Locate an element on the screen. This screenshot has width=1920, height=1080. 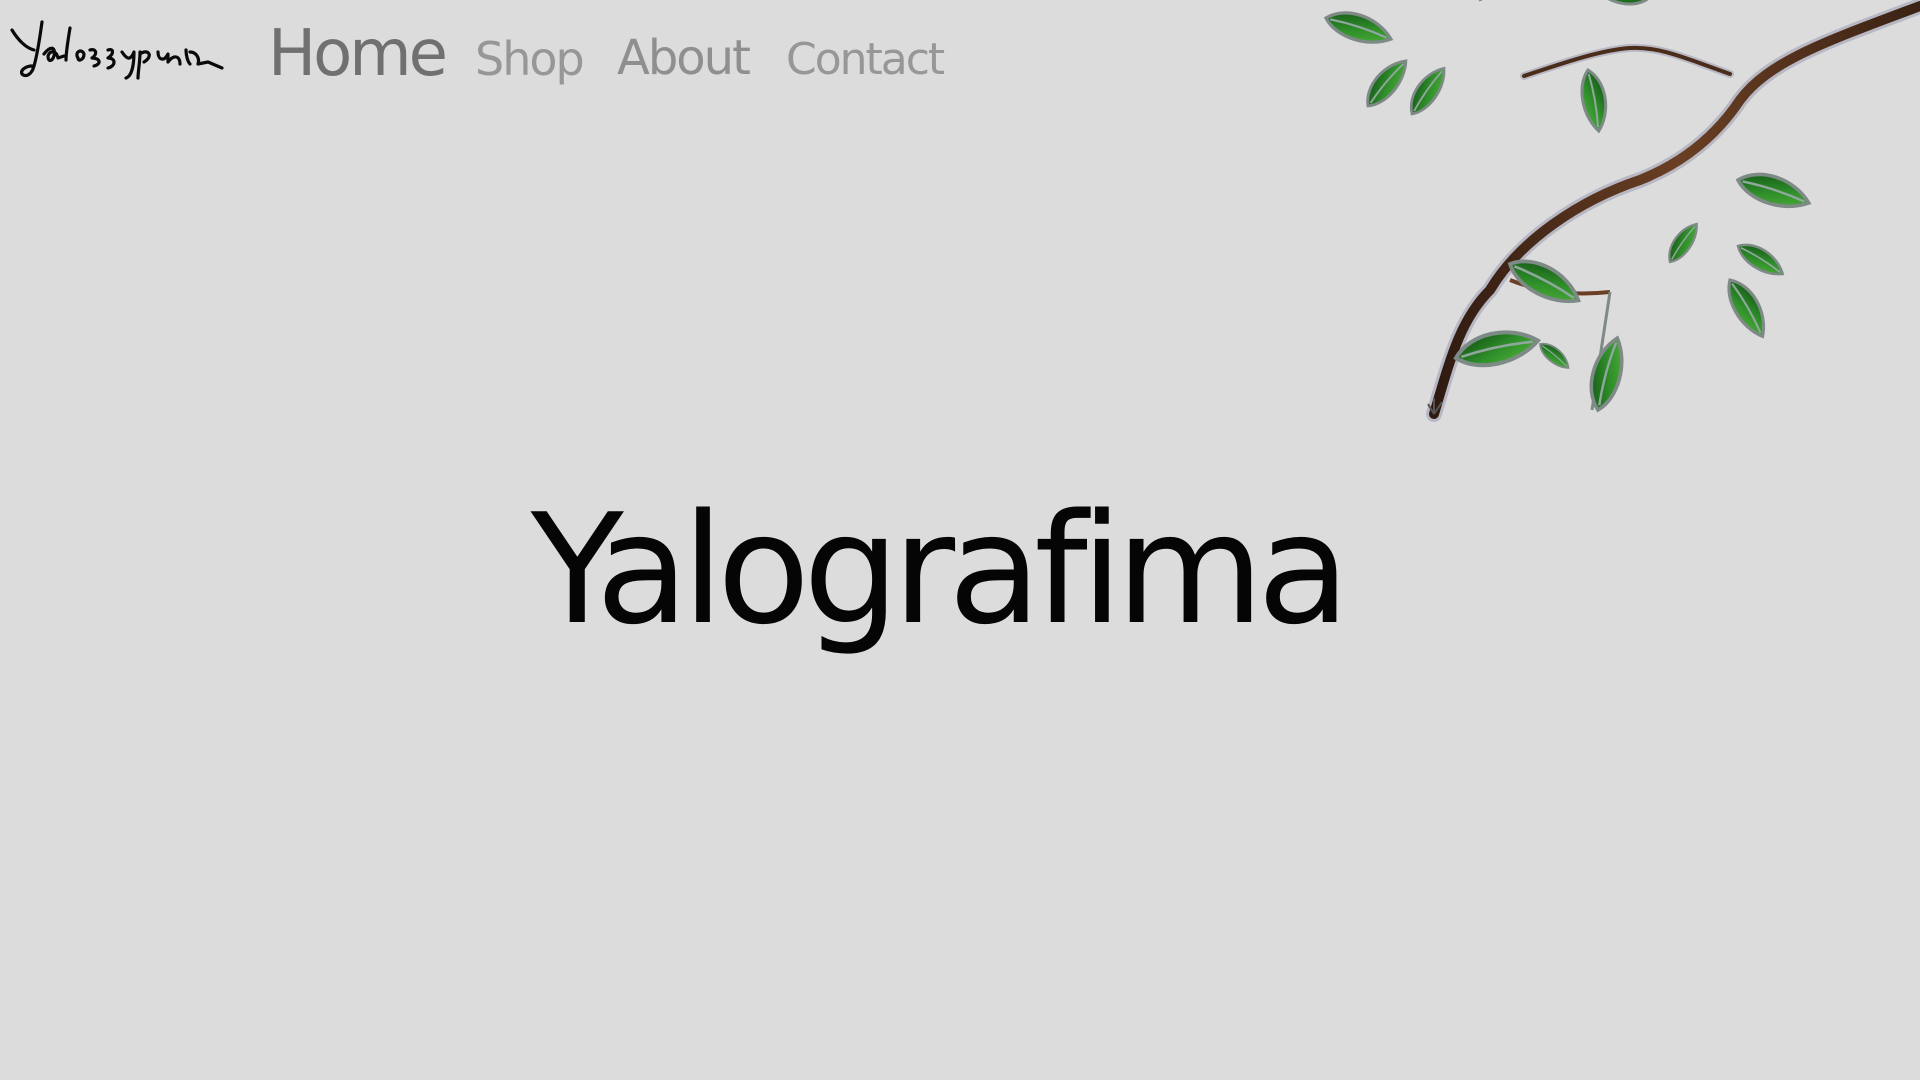
nav-home-link: Home is located at coordinates (358, 54).